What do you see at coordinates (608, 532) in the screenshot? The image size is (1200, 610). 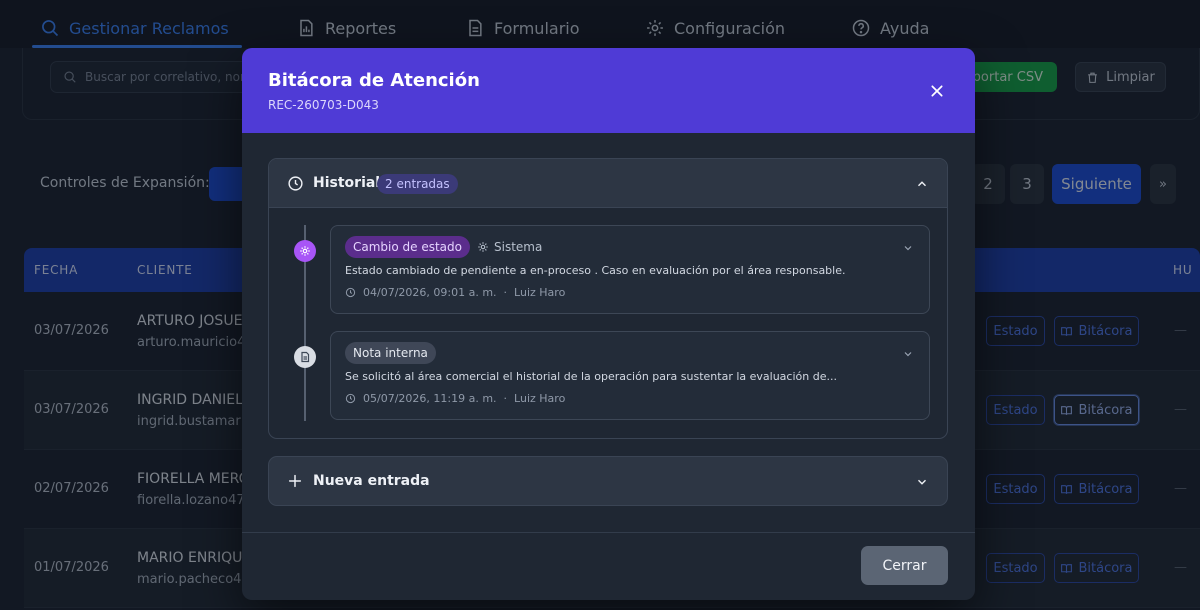 I see `modal-footer-divider` at bounding box center [608, 532].